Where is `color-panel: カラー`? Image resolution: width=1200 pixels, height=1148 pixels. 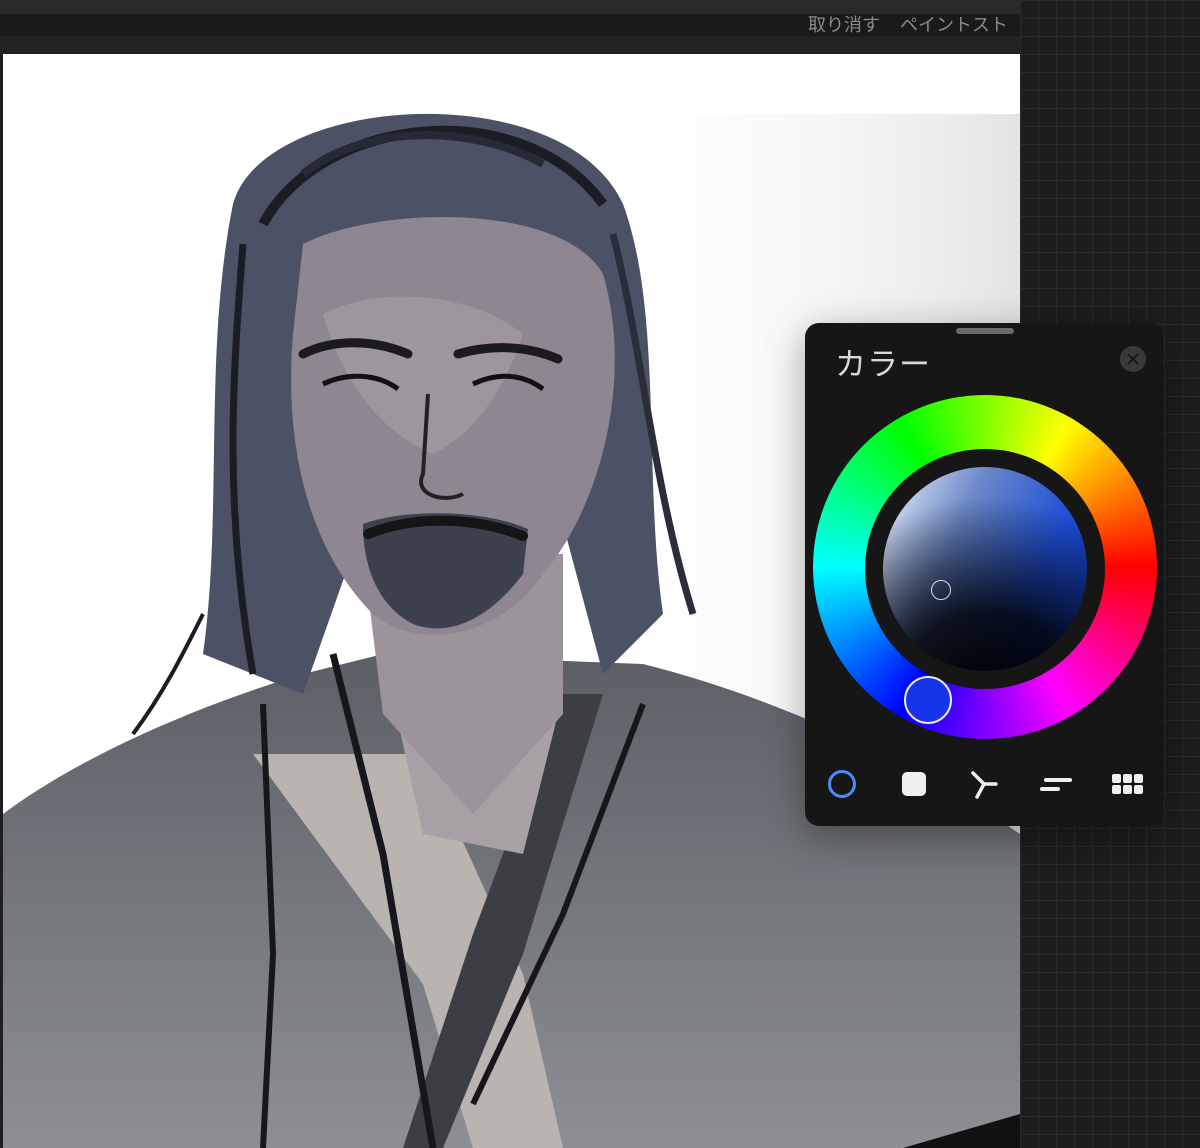 color-panel: カラー is located at coordinates (984, 574).